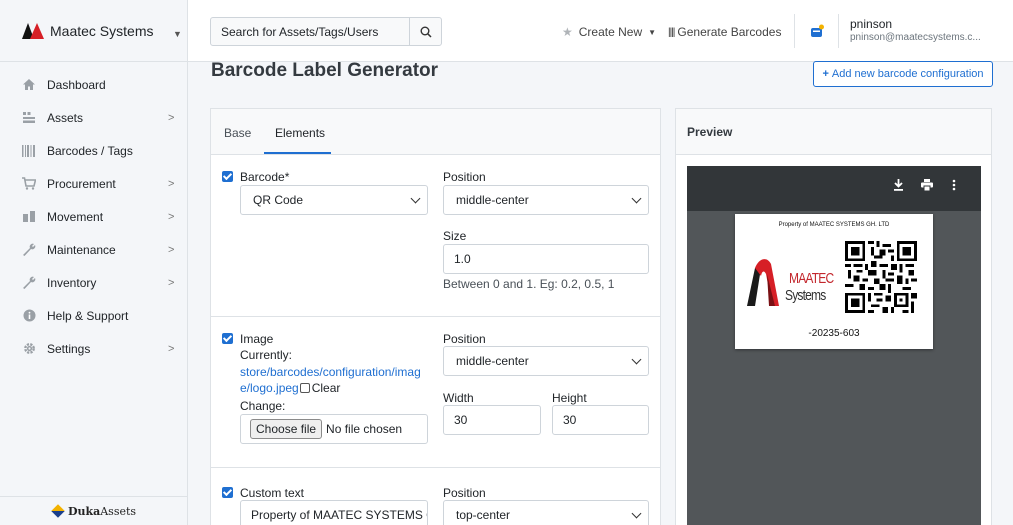 The width and height of the screenshot is (1013, 525). What do you see at coordinates (492, 420) in the screenshot?
I see `image-width-input: 30` at bounding box center [492, 420].